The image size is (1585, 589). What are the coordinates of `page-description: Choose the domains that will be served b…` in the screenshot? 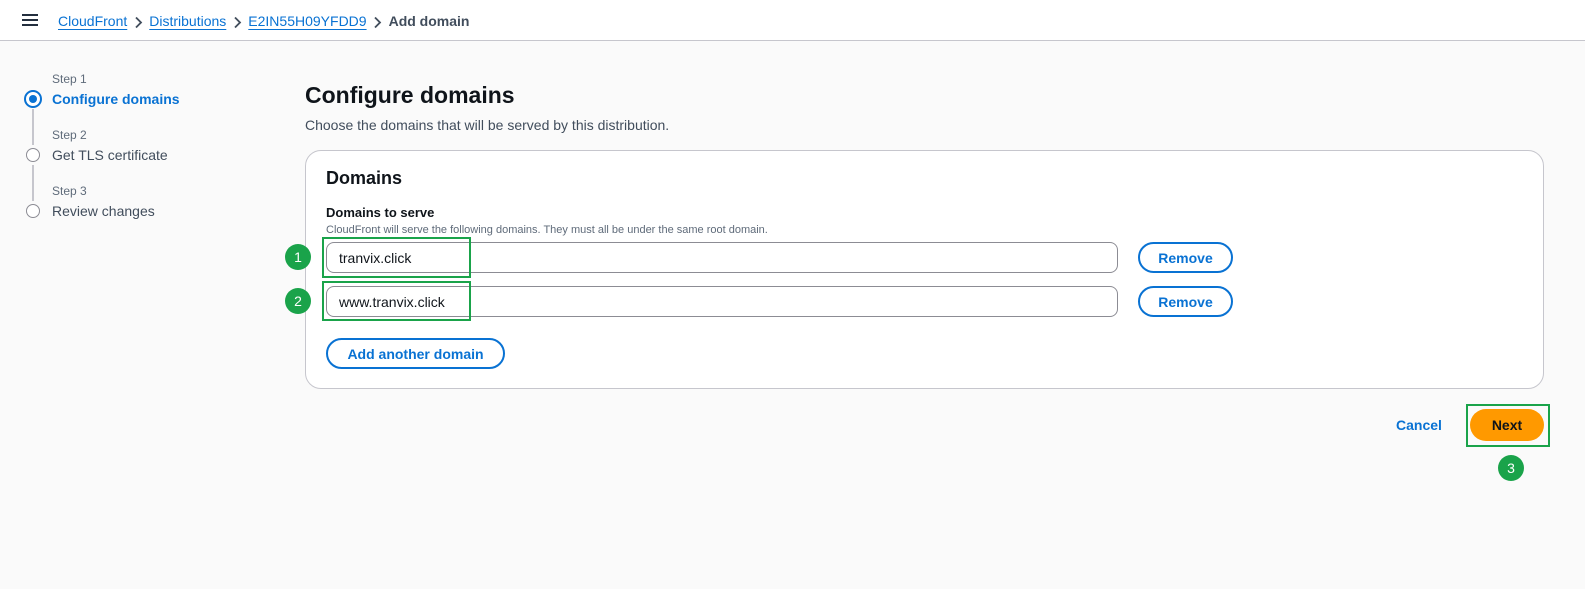 It's located at (487, 125).